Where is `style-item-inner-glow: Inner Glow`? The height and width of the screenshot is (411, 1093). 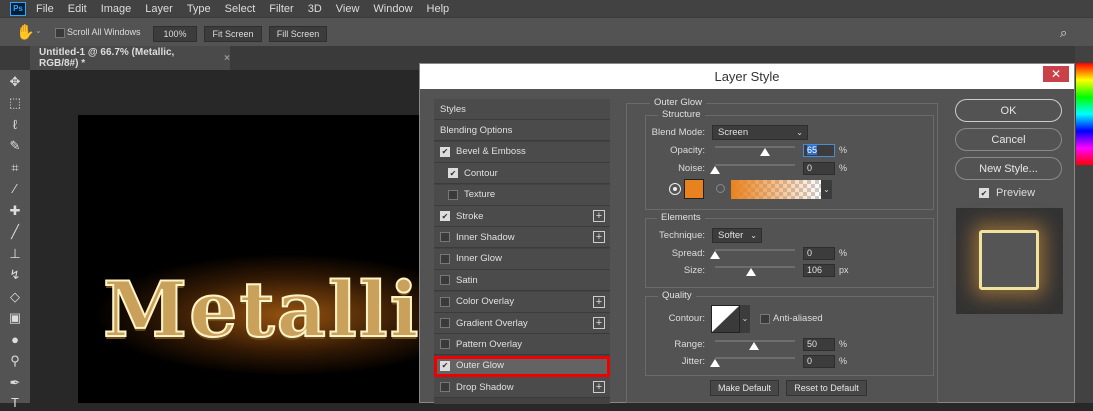
style-item-inner-glow: Inner Glow is located at coordinates (522, 259).